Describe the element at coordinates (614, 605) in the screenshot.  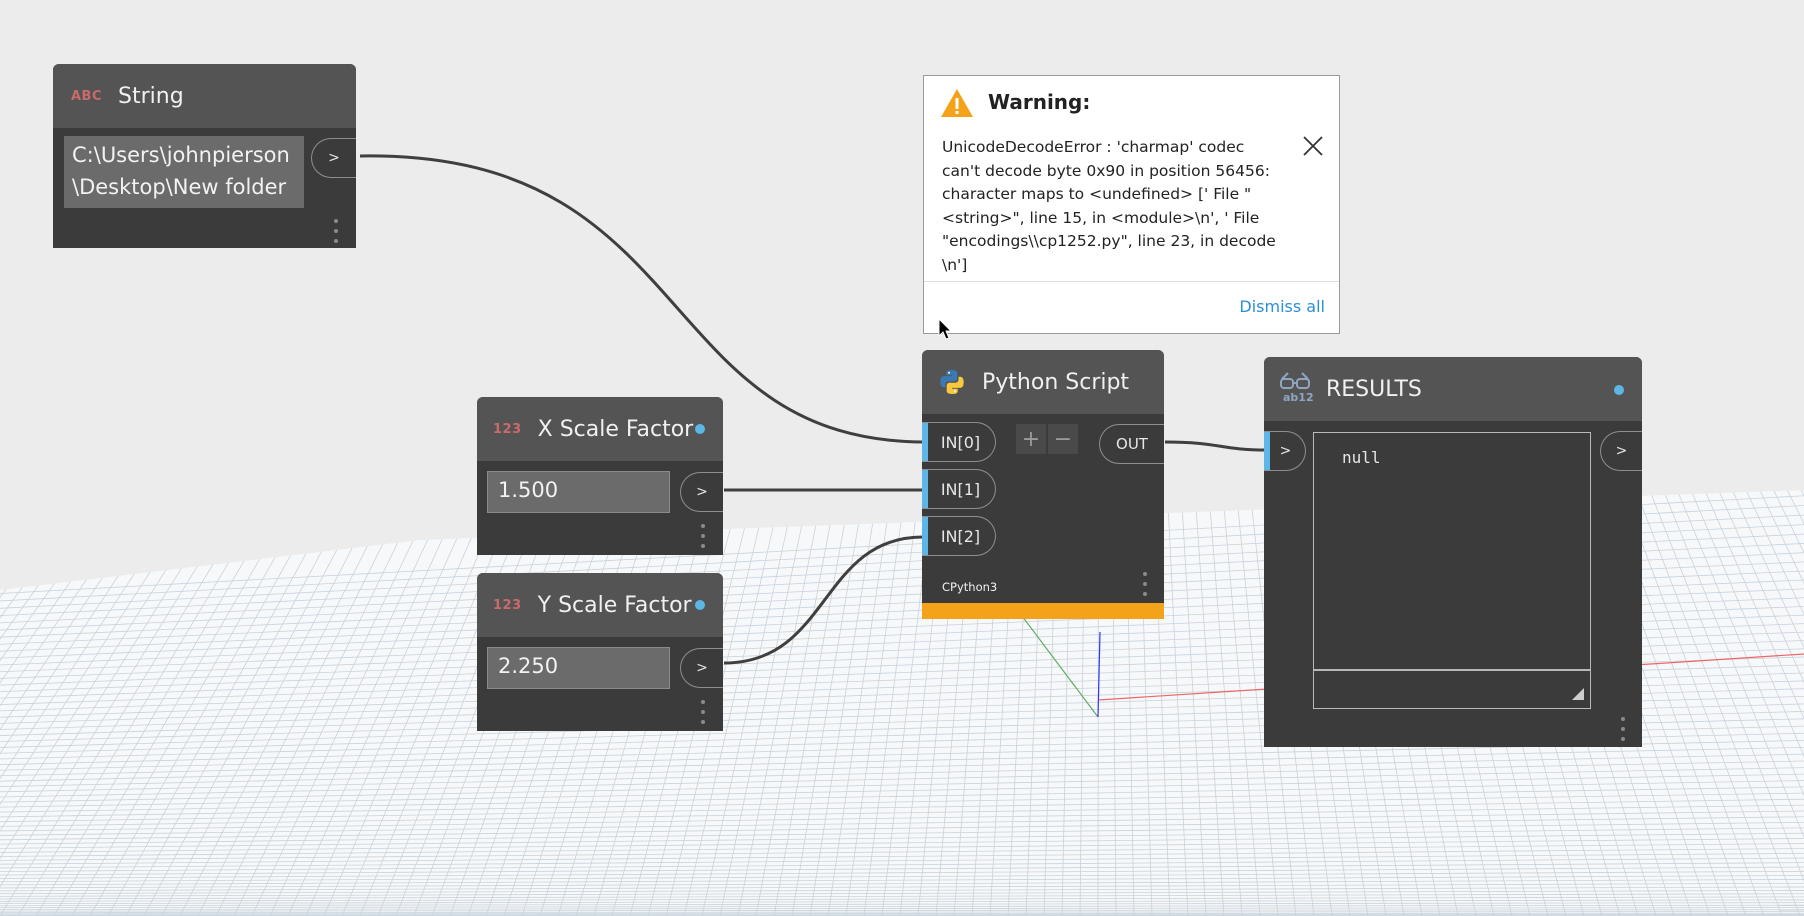
I see `y-scale-node-title: Y Scale Factor` at that location.